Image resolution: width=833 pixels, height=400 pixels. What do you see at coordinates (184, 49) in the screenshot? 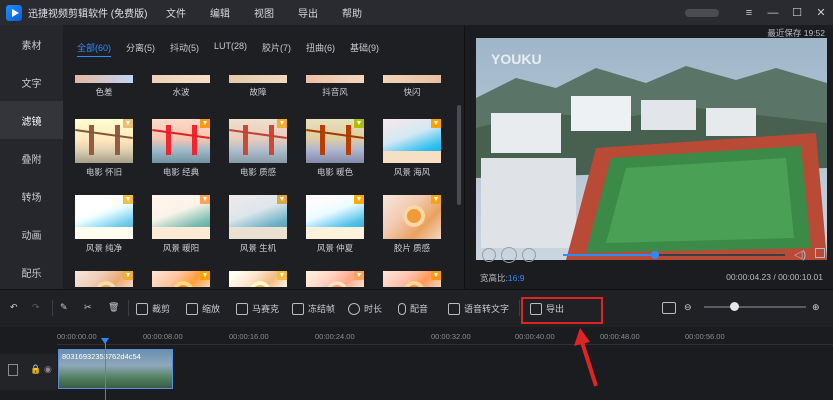
I see `category-shake: 抖动(5)` at bounding box center [184, 49].